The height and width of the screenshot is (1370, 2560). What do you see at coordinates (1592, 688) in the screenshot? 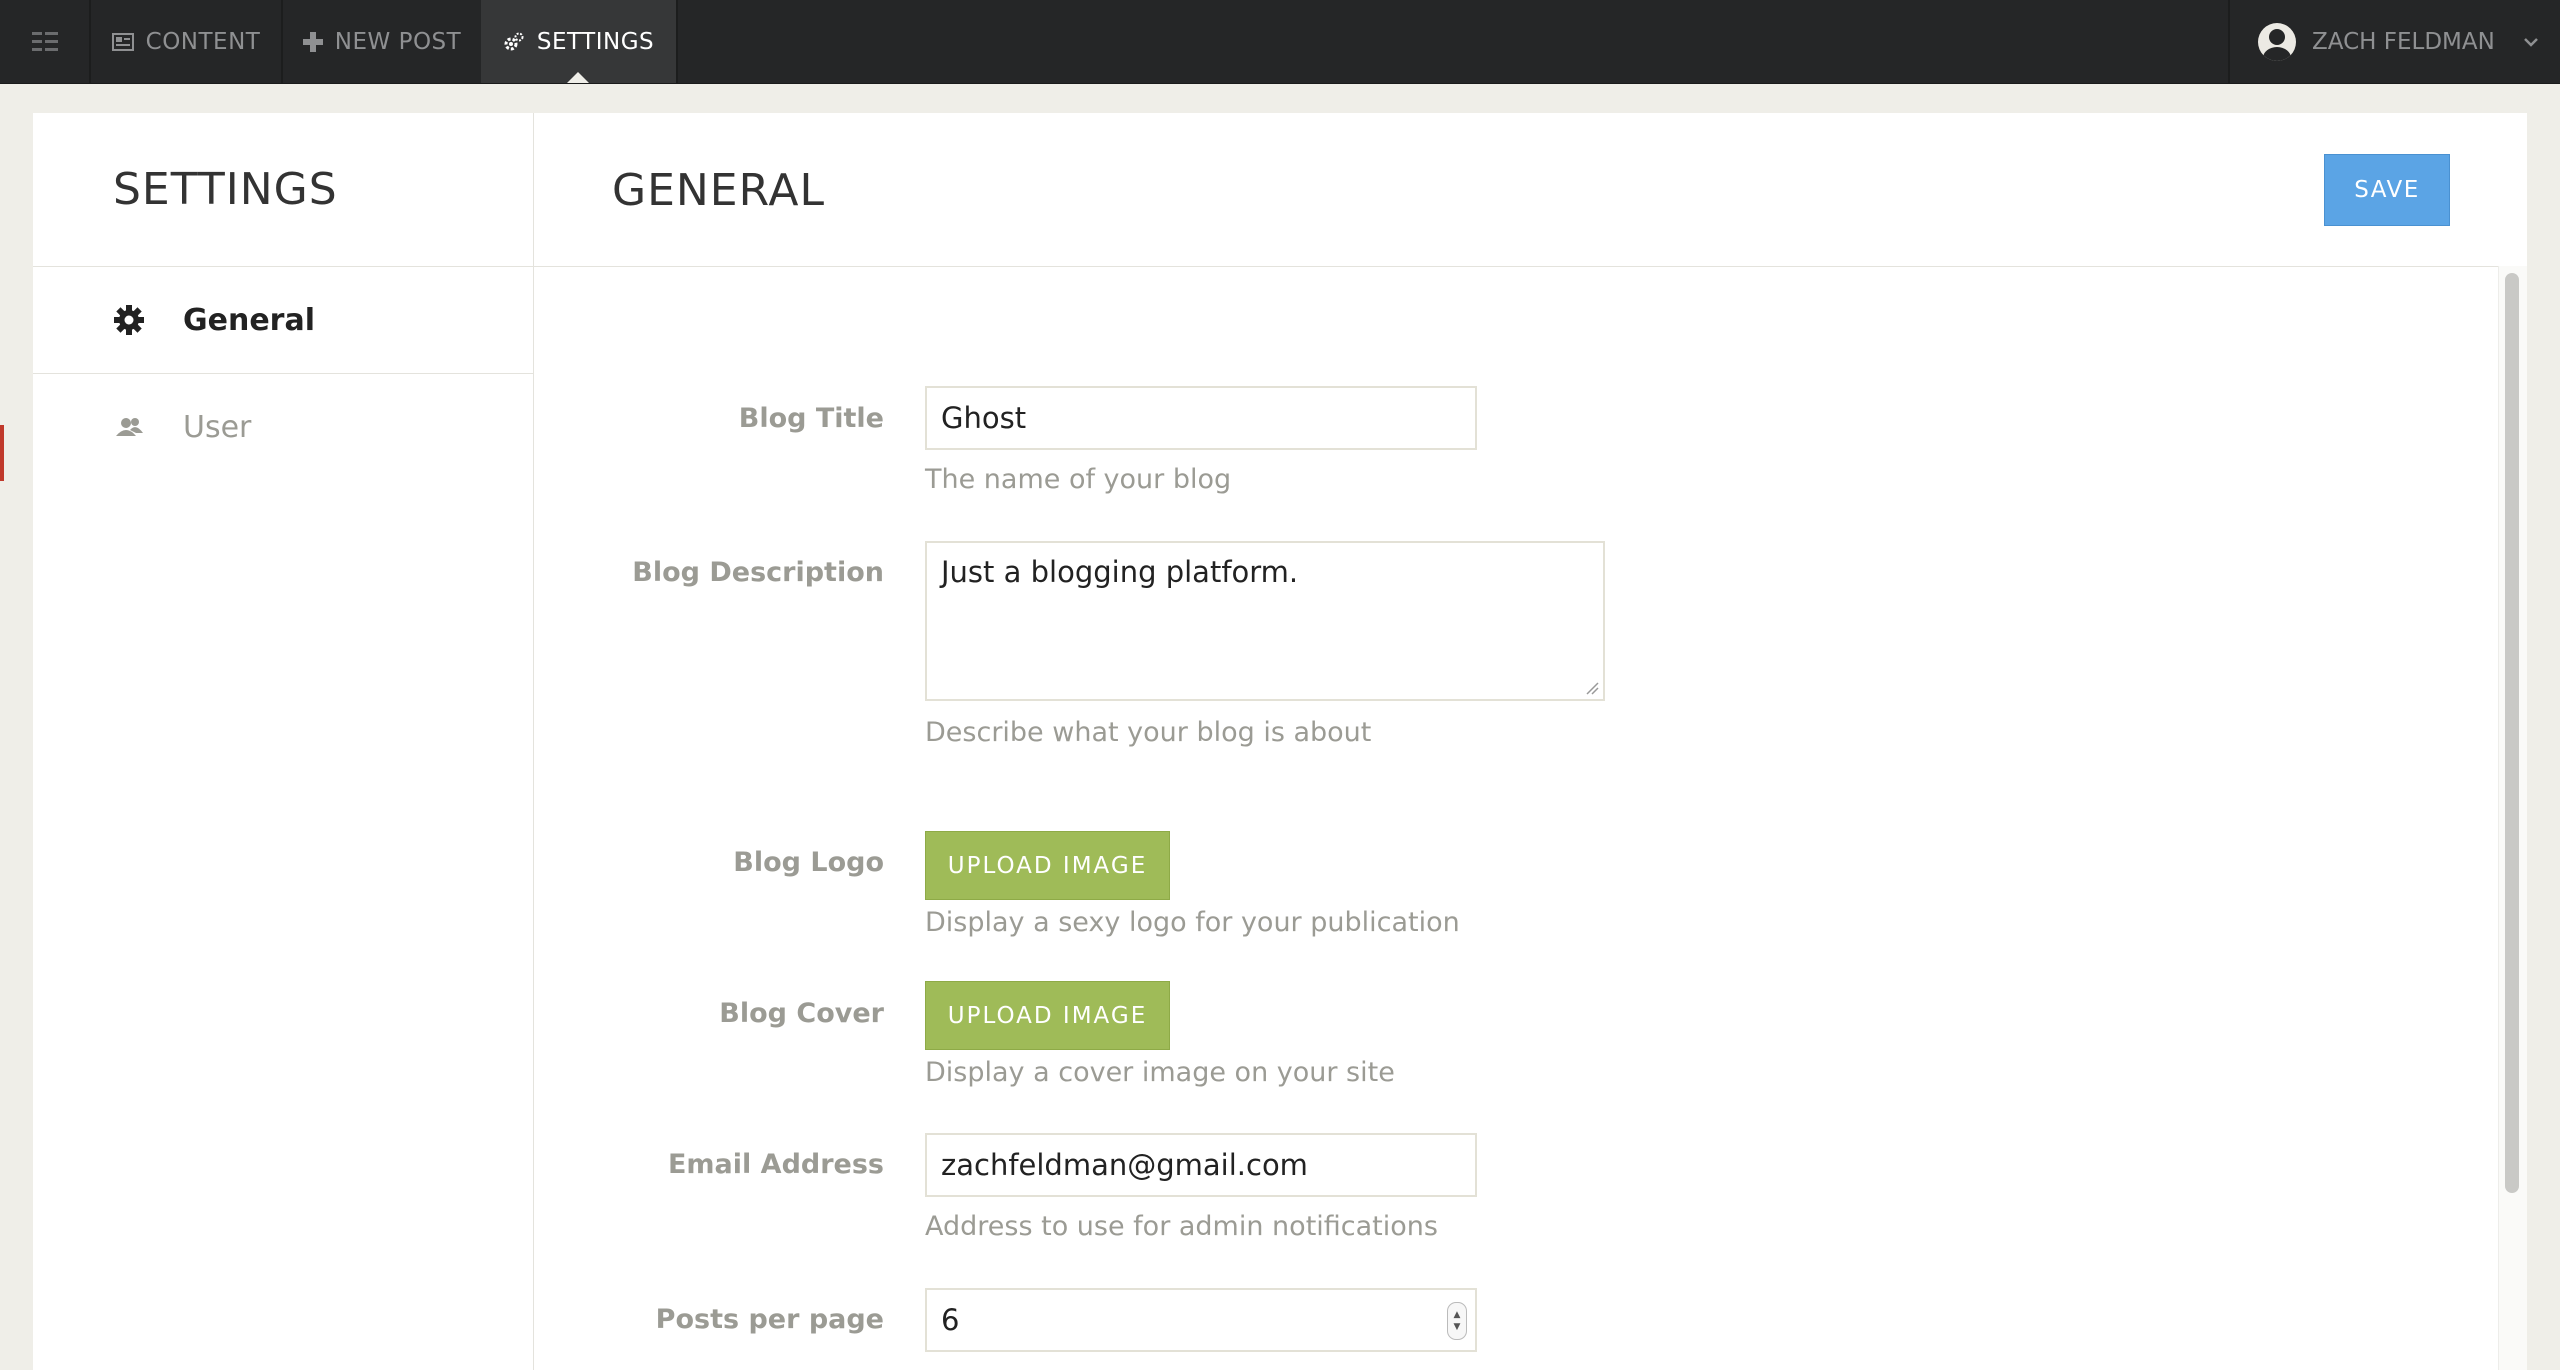
I see `resize-handle-icon` at bounding box center [1592, 688].